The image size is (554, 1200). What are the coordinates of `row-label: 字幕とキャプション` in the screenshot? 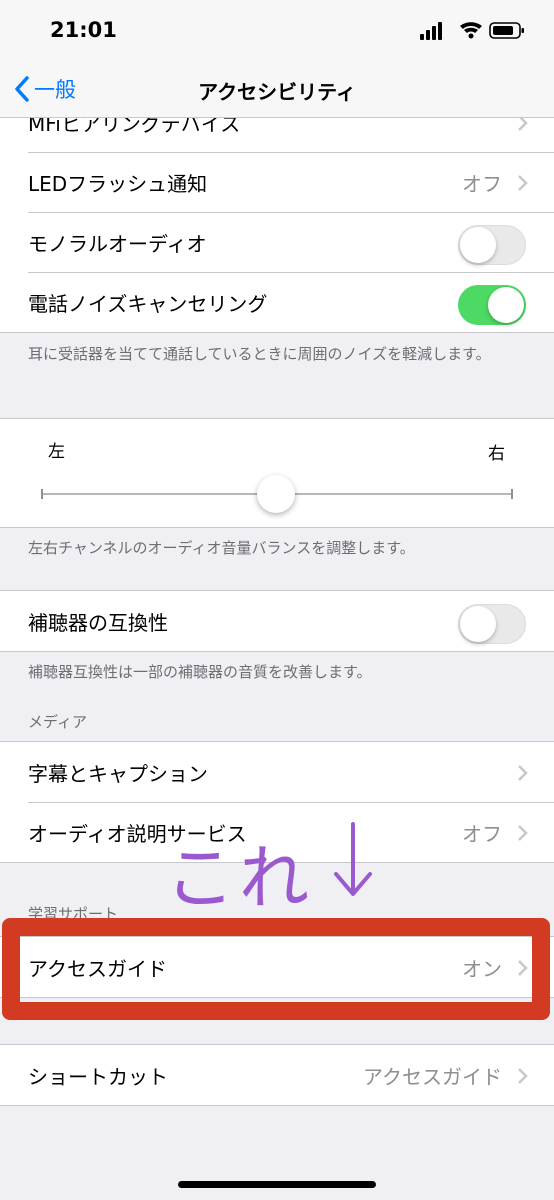 It's located at (118, 773).